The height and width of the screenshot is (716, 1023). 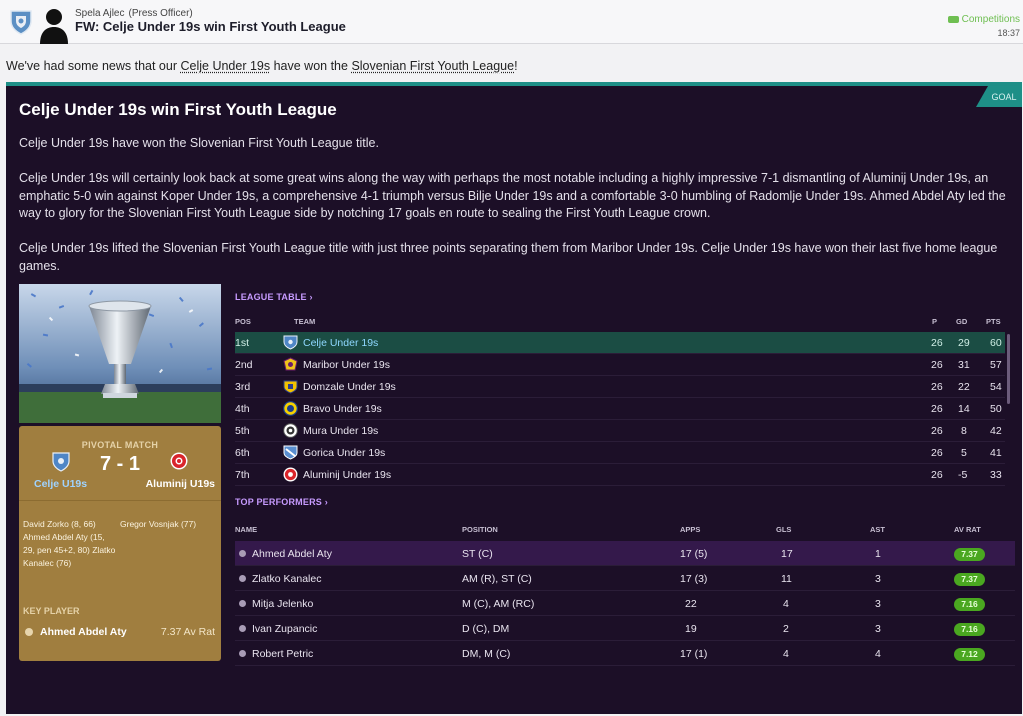 What do you see at coordinates (996, 343) in the screenshot?
I see `row-pts: 60` at bounding box center [996, 343].